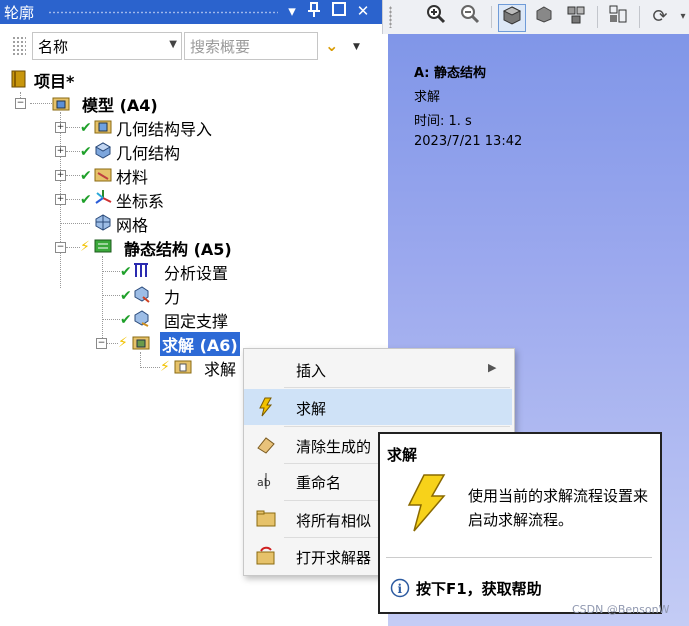 Image resolution: width=689 pixels, height=626 pixels. Describe the element at coordinates (142, 294) in the screenshot. I see `force-icon` at that location.